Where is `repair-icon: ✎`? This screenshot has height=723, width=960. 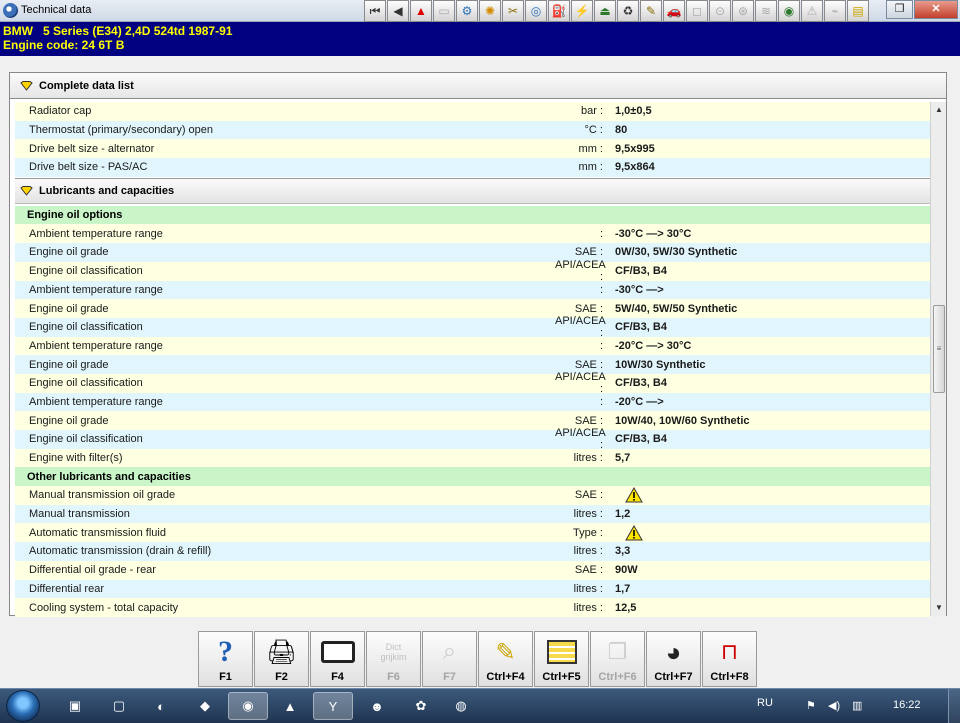
repair-icon: ✎ is located at coordinates (651, 11).